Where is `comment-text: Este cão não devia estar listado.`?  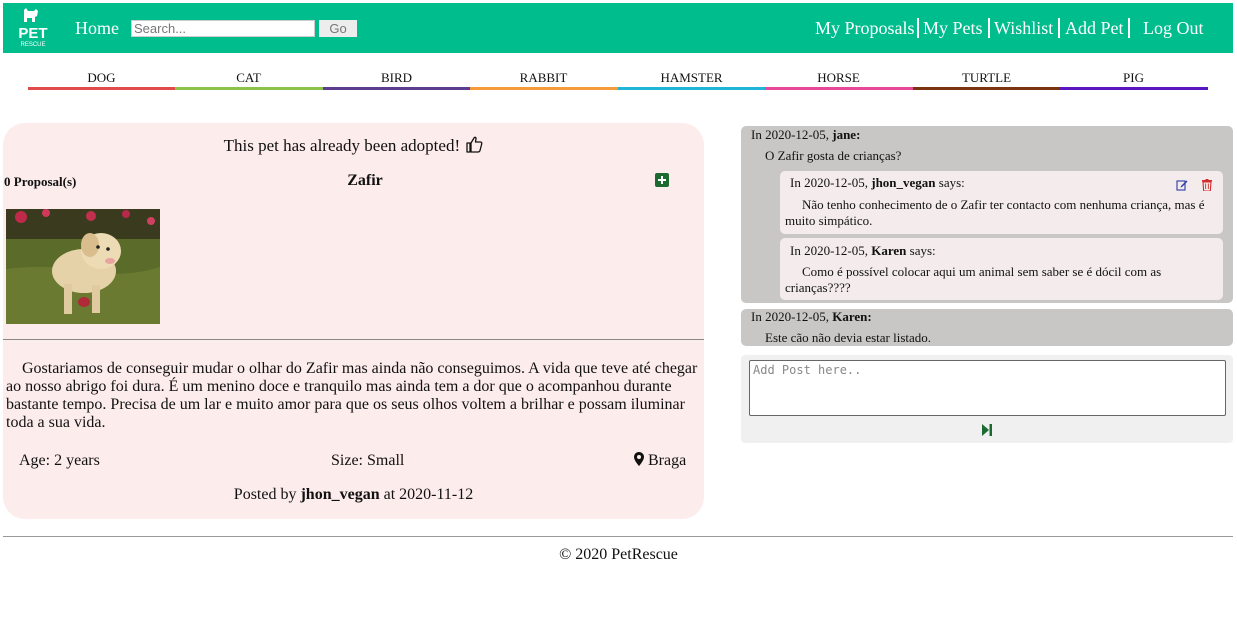
comment-text: Este cão não devia estar listado. is located at coordinates (848, 337).